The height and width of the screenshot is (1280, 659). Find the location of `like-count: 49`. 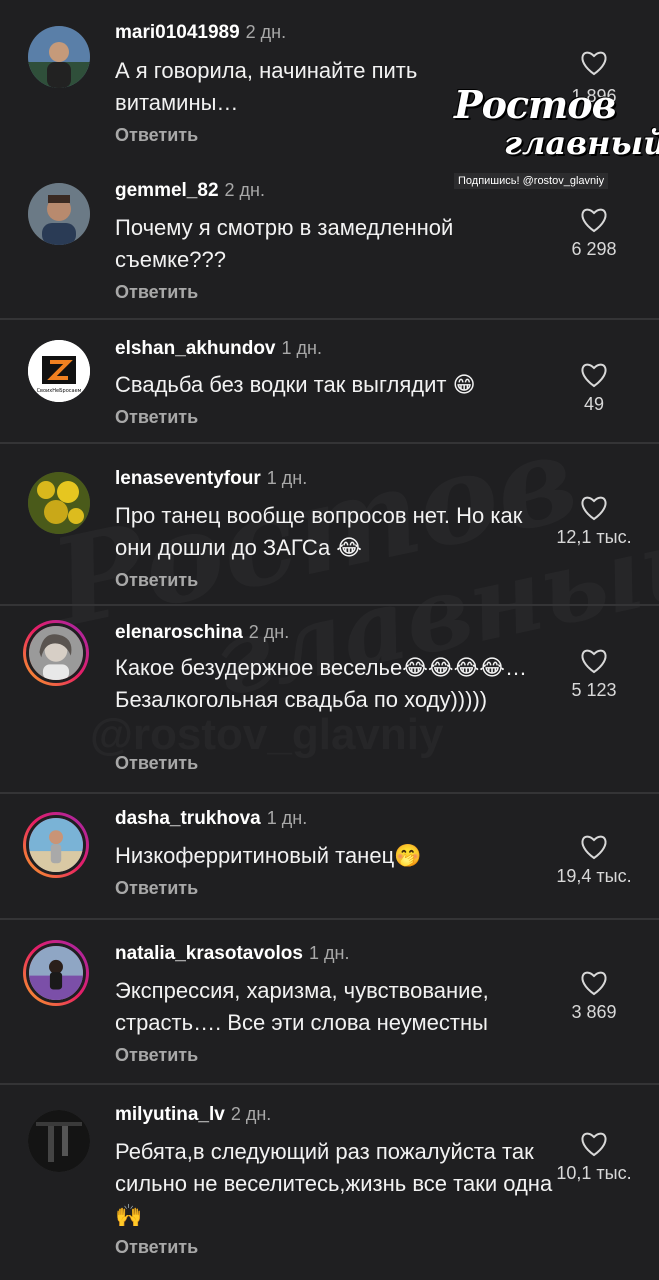

like-count: 49 is located at coordinates (594, 404).